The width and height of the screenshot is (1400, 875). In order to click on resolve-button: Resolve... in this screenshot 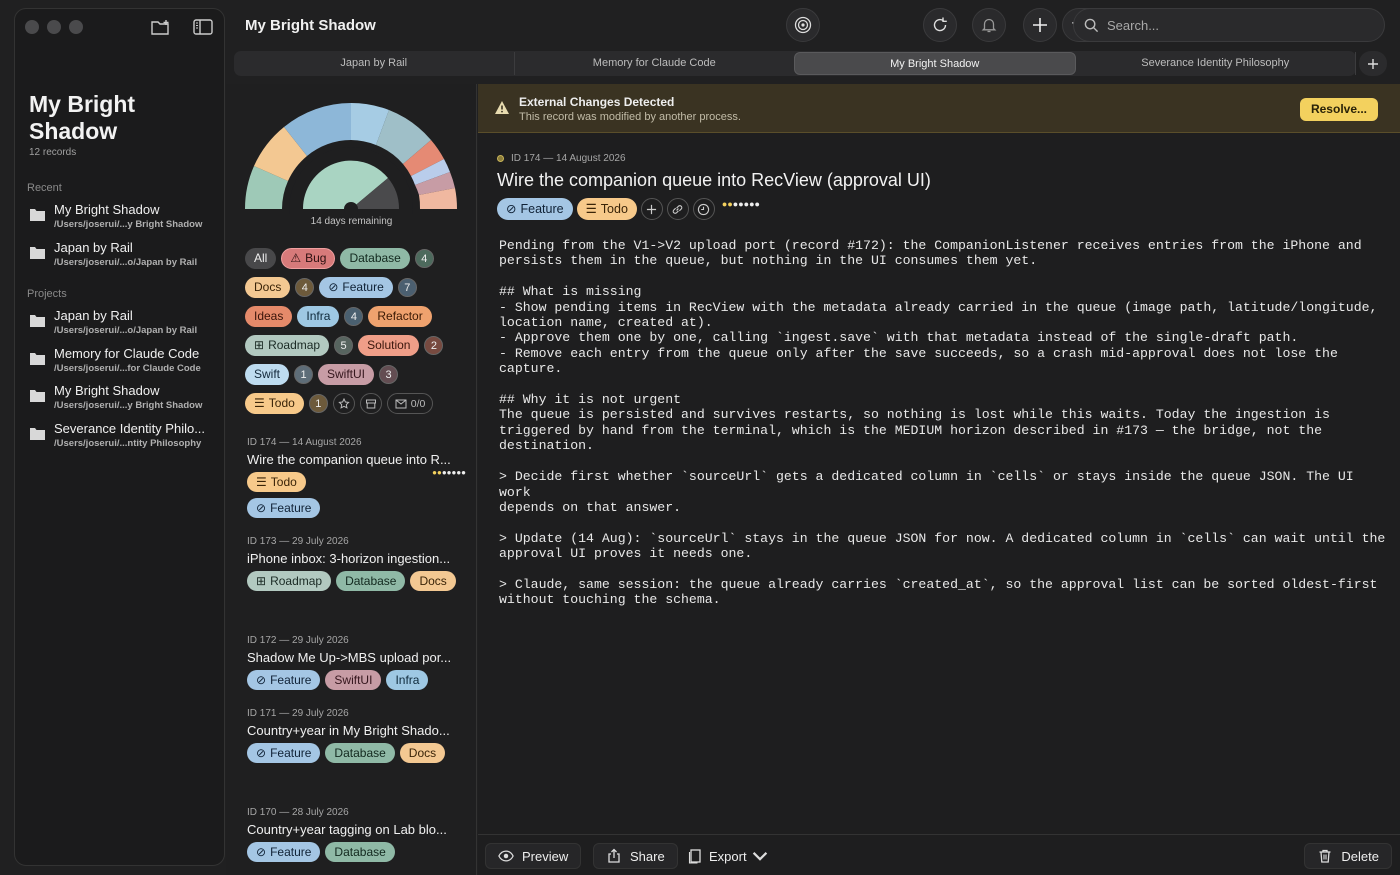, I will do `click(1338, 109)`.